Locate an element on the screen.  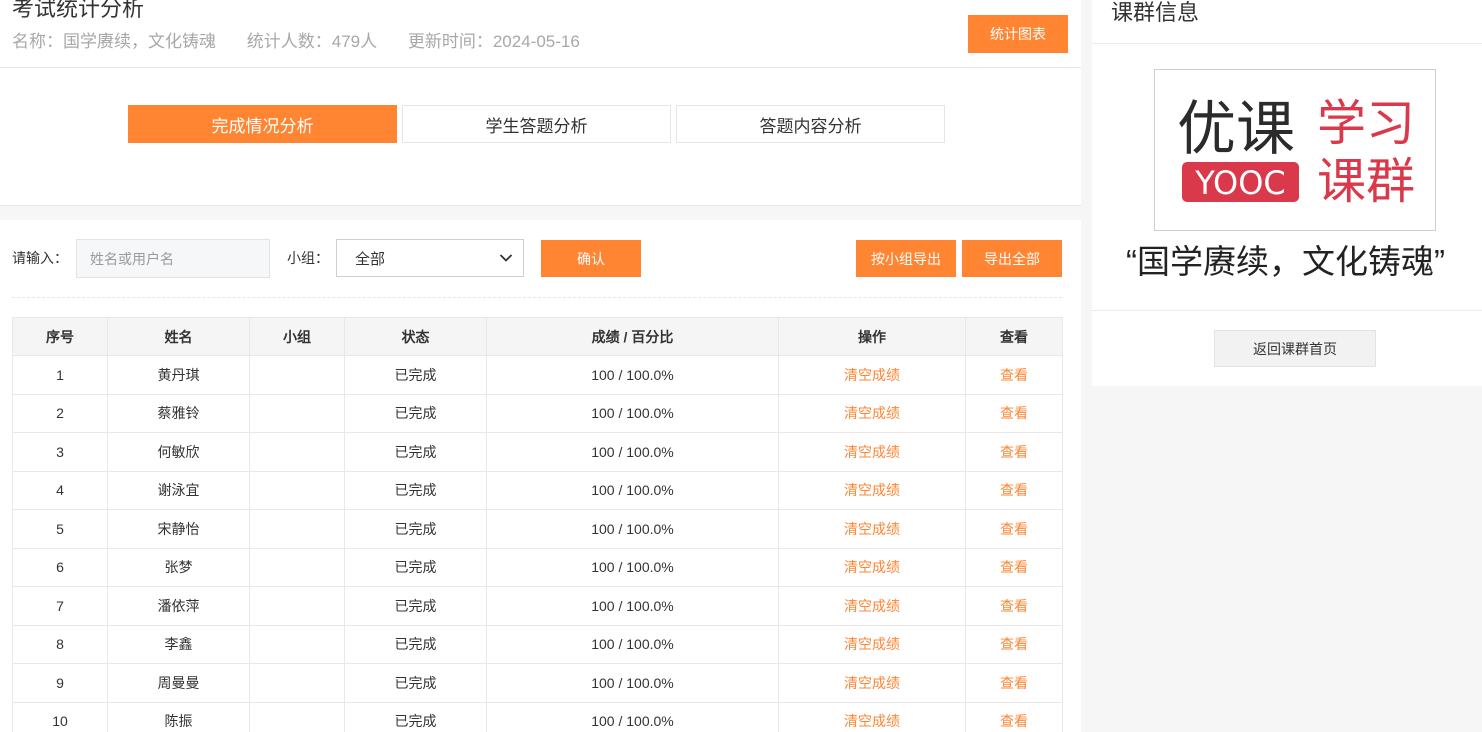
table-row: 3 何敏欣 已完成 100 / 100.0% 清空成绩 查看 is located at coordinates (537, 452).